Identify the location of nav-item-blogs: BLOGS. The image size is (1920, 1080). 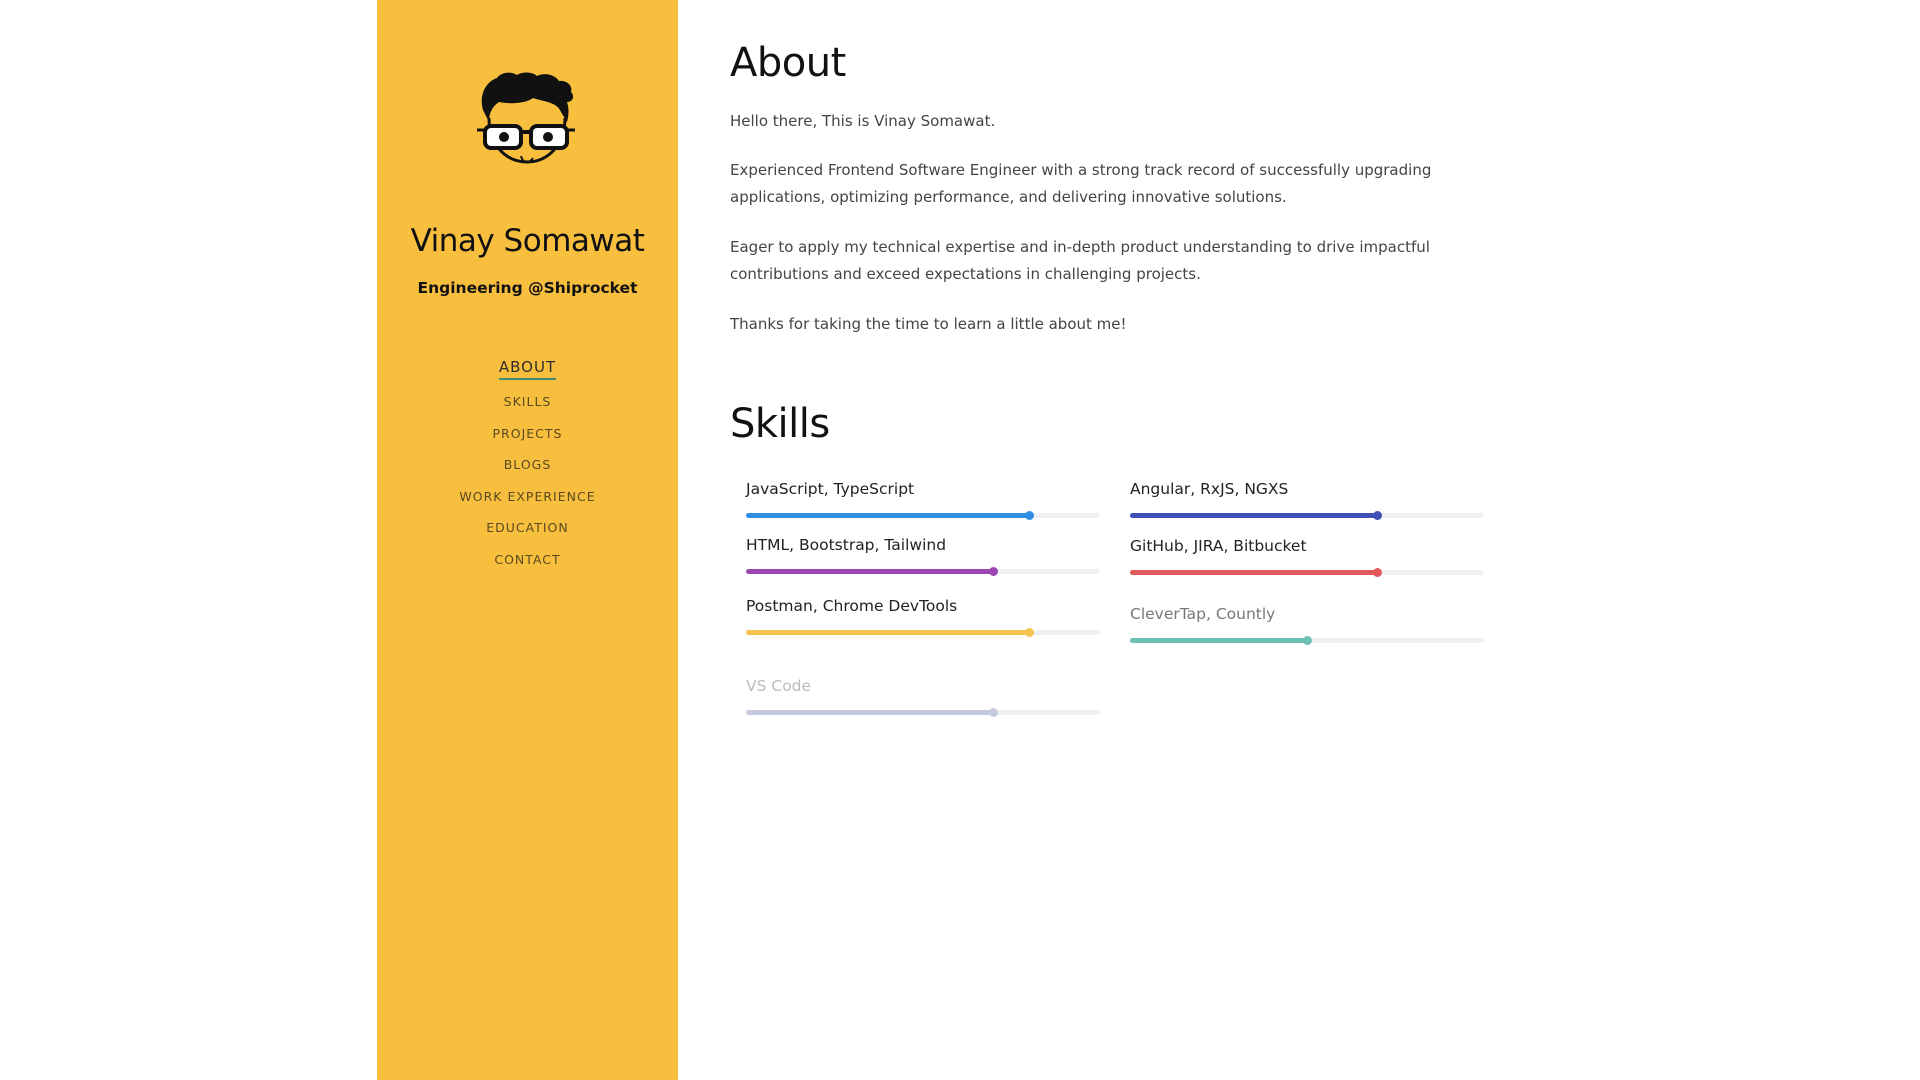
(527, 470).